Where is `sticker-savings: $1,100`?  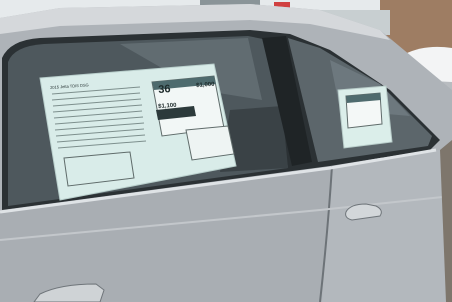
sticker-savings: $1,100 is located at coordinates (167, 106).